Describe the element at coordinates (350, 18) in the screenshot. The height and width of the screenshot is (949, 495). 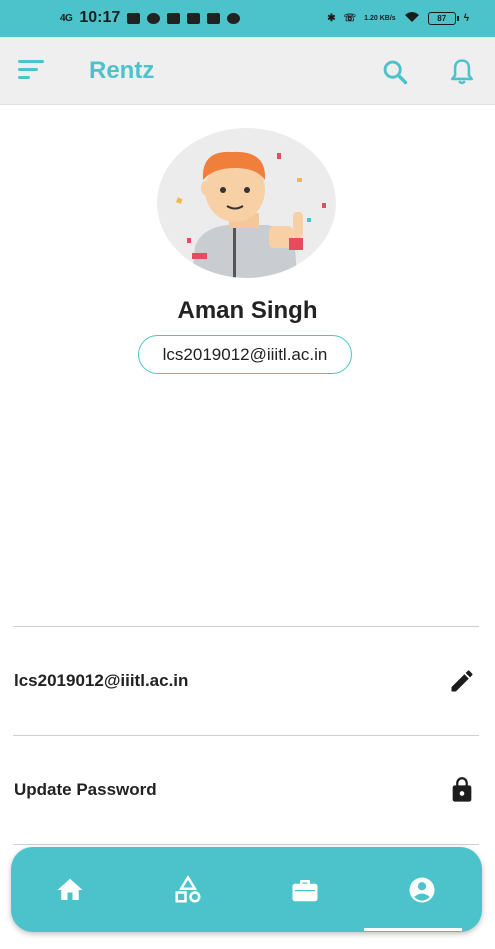
I see `call-icon: ☏` at that location.